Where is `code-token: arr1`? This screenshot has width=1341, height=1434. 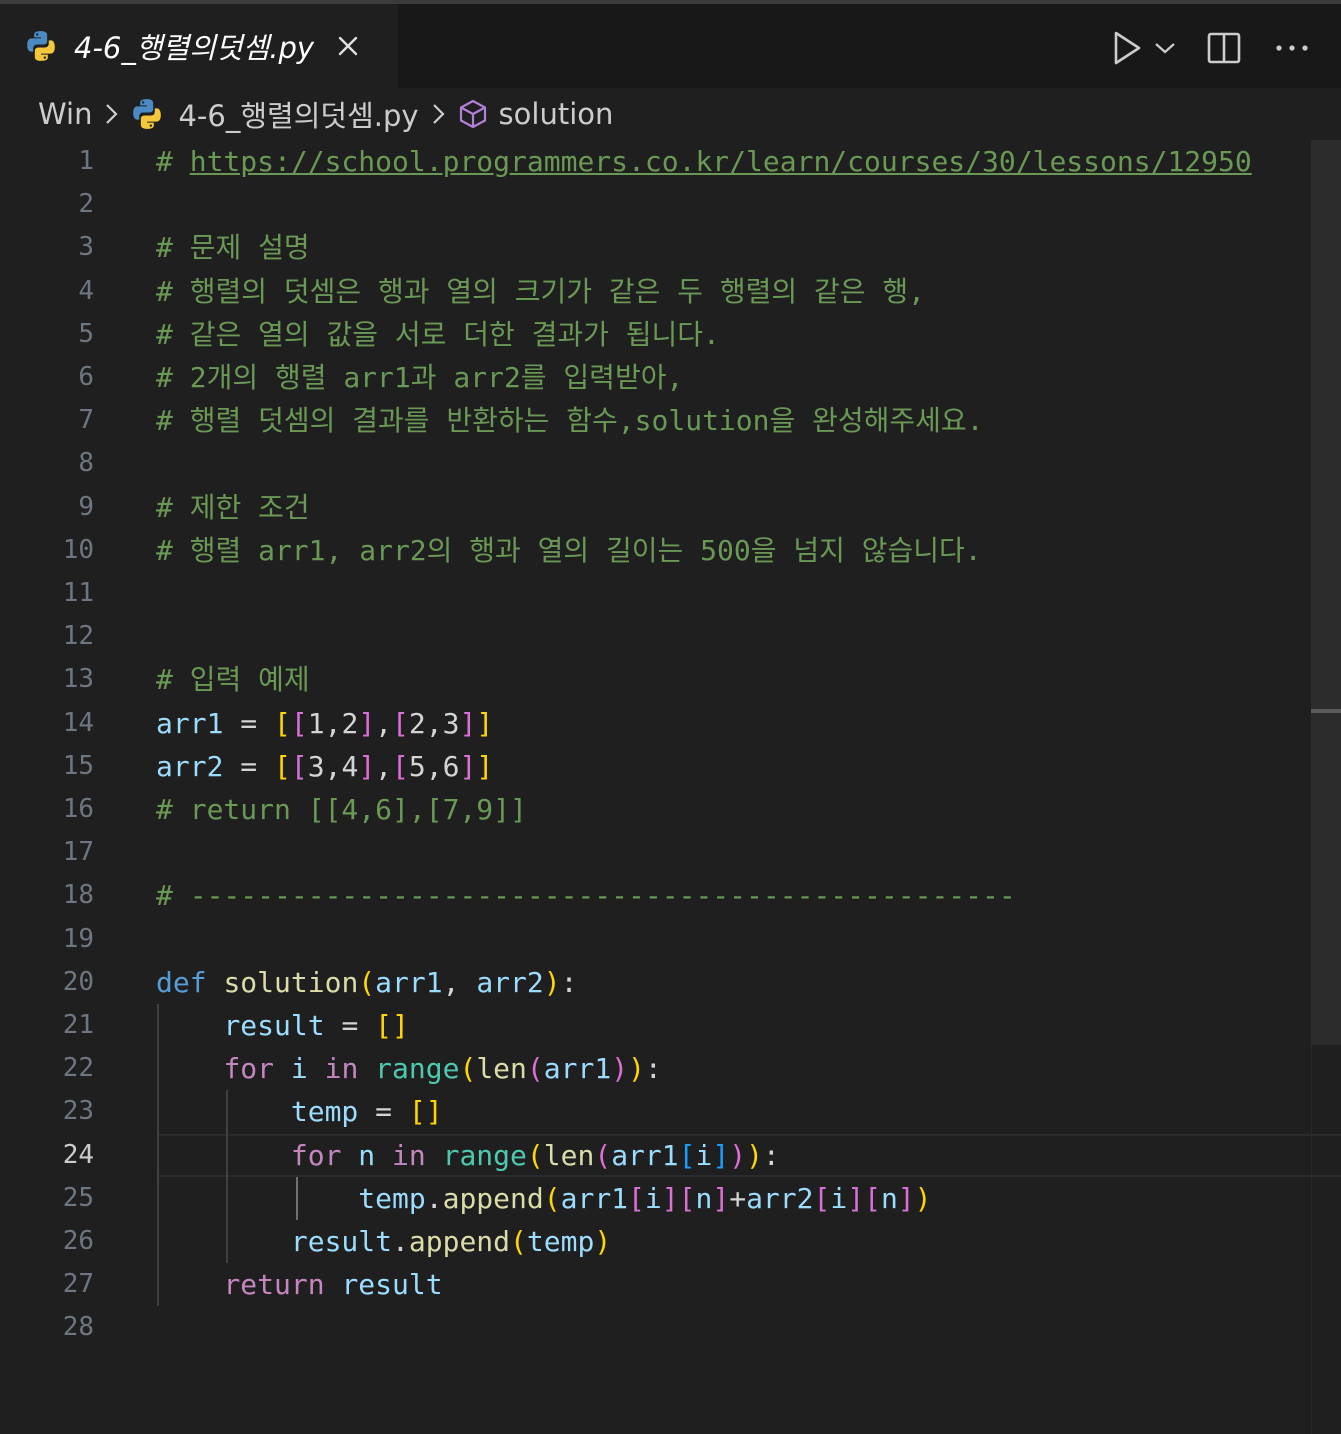 code-token: arr1 is located at coordinates (645, 1155).